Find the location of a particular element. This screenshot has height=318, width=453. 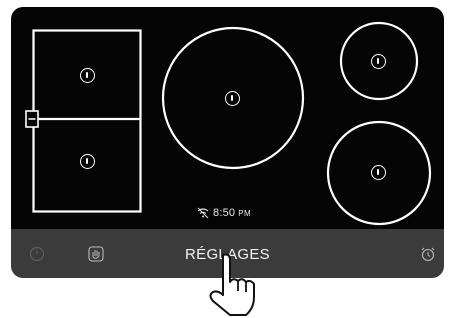

power-icon-small-burner is located at coordinates (378, 61).